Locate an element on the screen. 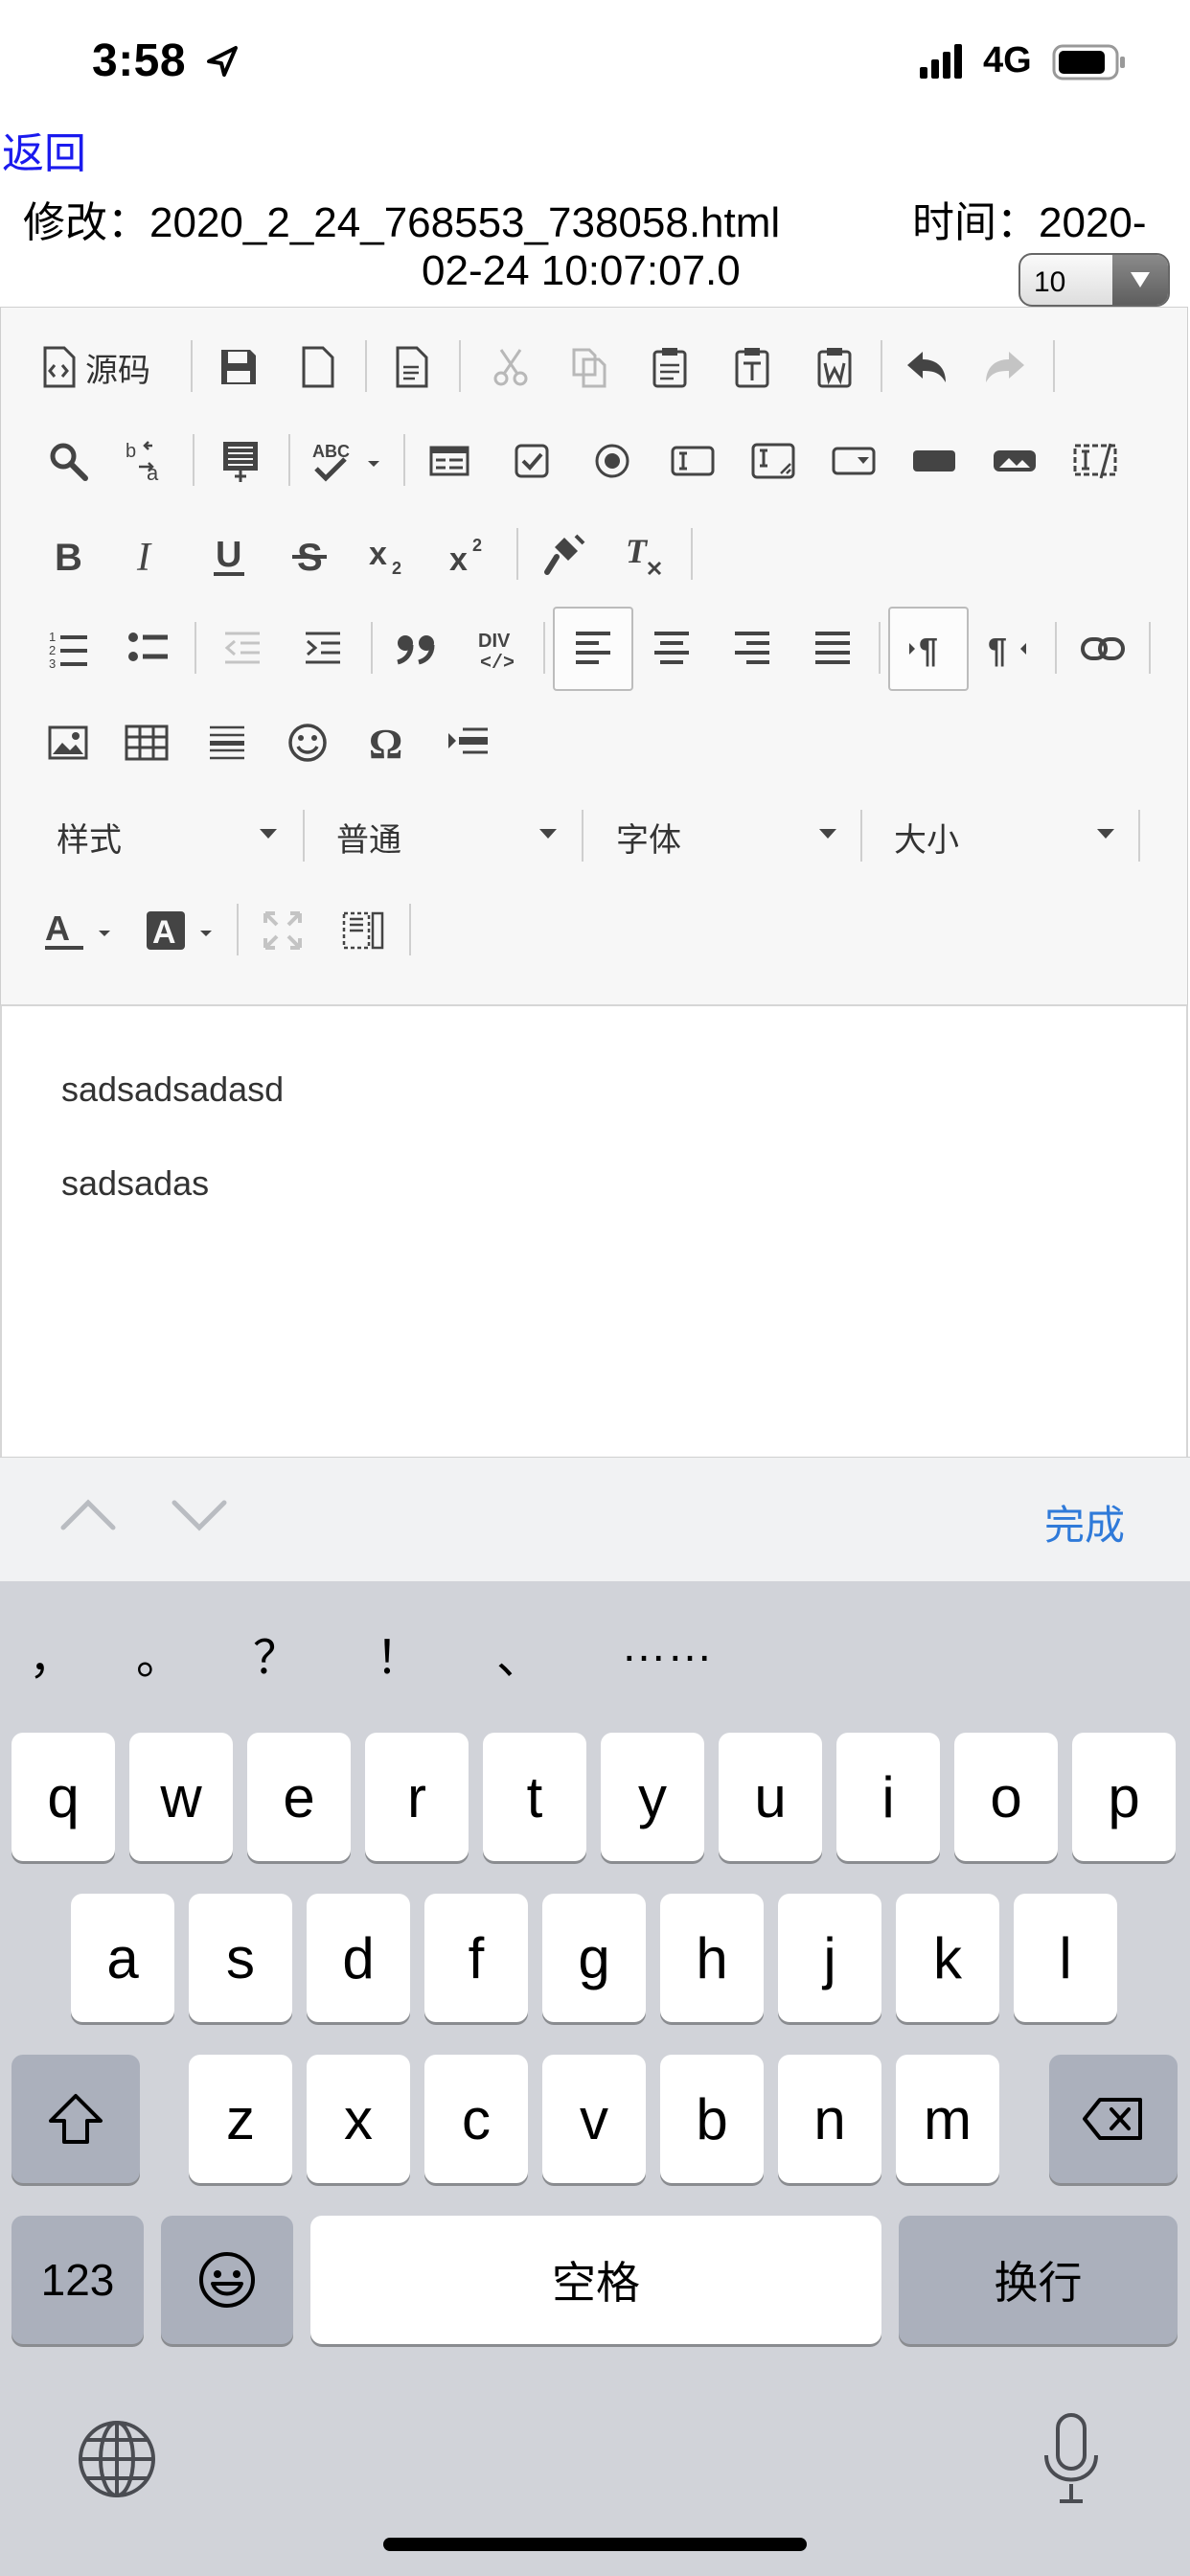 This screenshot has height=2576, width=1190. undo-button is located at coordinates (927, 367).